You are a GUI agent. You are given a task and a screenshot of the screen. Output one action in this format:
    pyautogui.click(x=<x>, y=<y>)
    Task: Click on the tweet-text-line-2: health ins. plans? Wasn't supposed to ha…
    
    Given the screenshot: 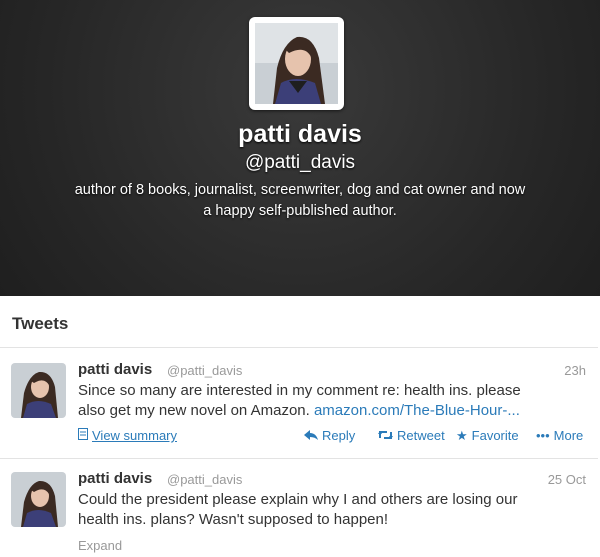 What is the action you would take?
    pyautogui.click(x=233, y=519)
    